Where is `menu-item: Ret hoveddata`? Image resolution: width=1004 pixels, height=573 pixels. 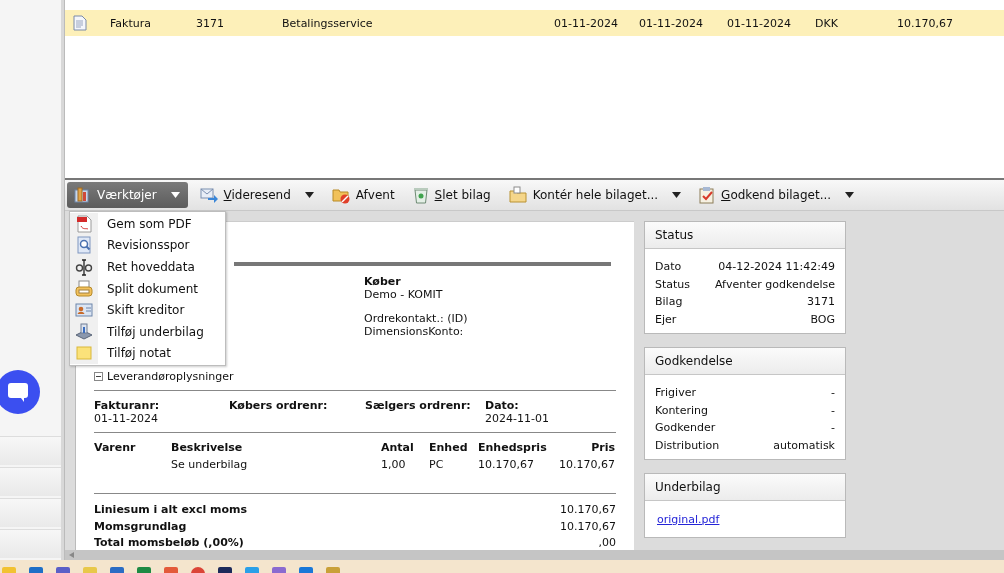 menu-item: Ret hoveddata is located at coordinates (147, 267).